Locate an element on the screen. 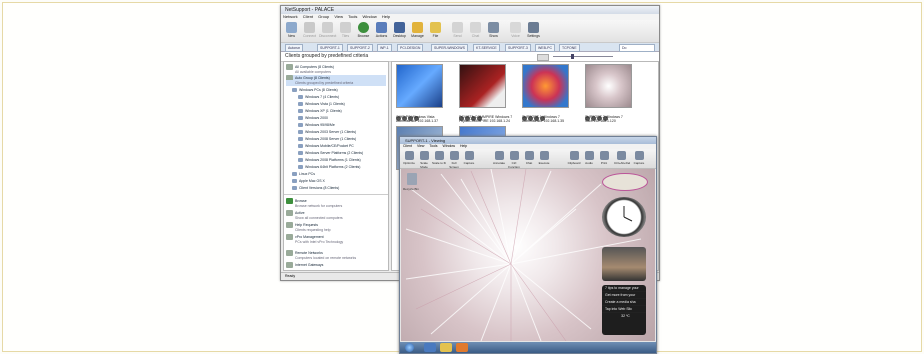 The width and height of the screenshot is (924, 354). headline-2: Get more from your is located at coordinates (624, 295).